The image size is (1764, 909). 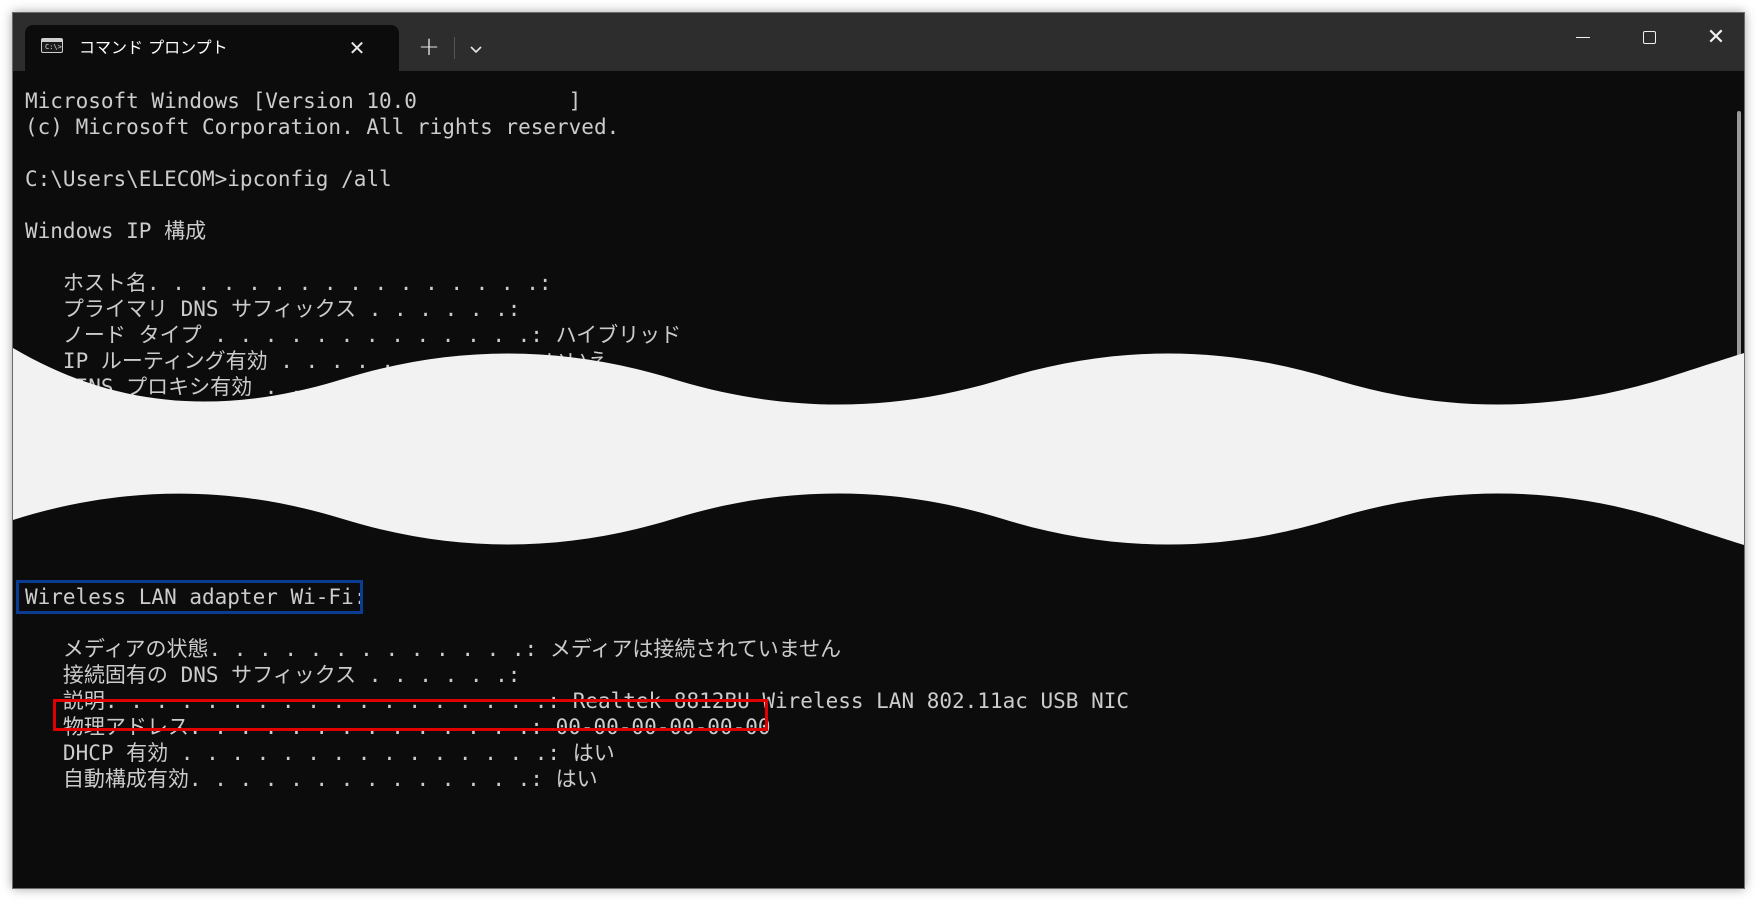 What do you see at coordinates (317, 361) in the screenshot?
I see `ip-routing-line: IP ルーティング有効 . . . . . . . . . .: いいえ` at bounding box center [317, 361].